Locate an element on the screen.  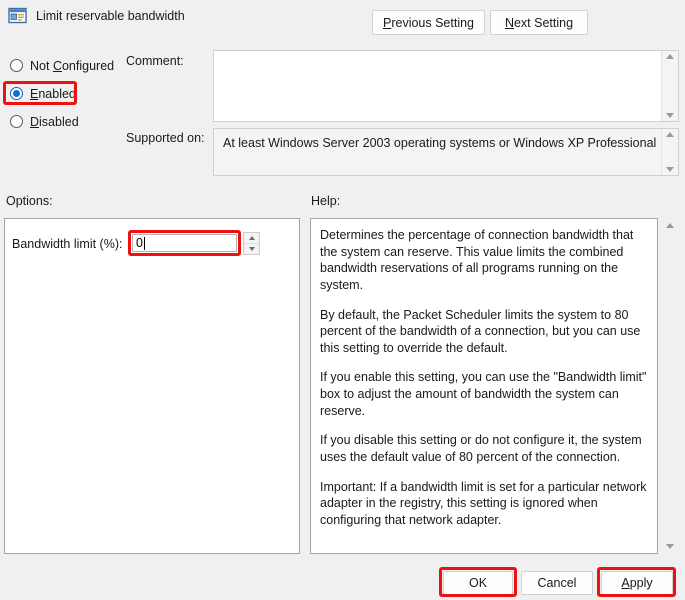
cancel-button: Cancel is located at coordinates (557, 583).